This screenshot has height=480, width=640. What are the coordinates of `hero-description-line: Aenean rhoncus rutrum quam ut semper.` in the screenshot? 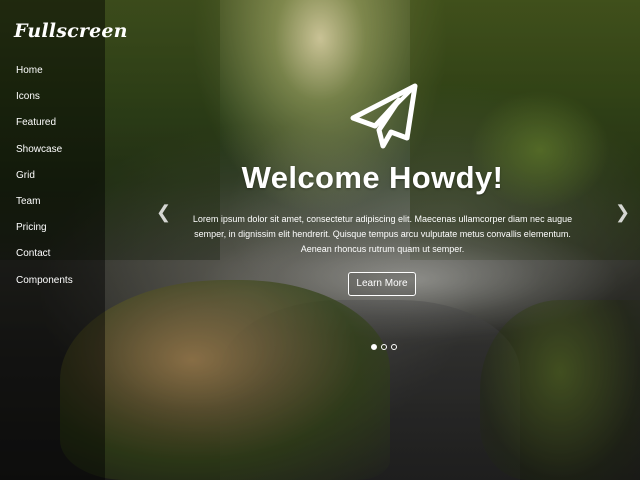 It's located at (382, 249).